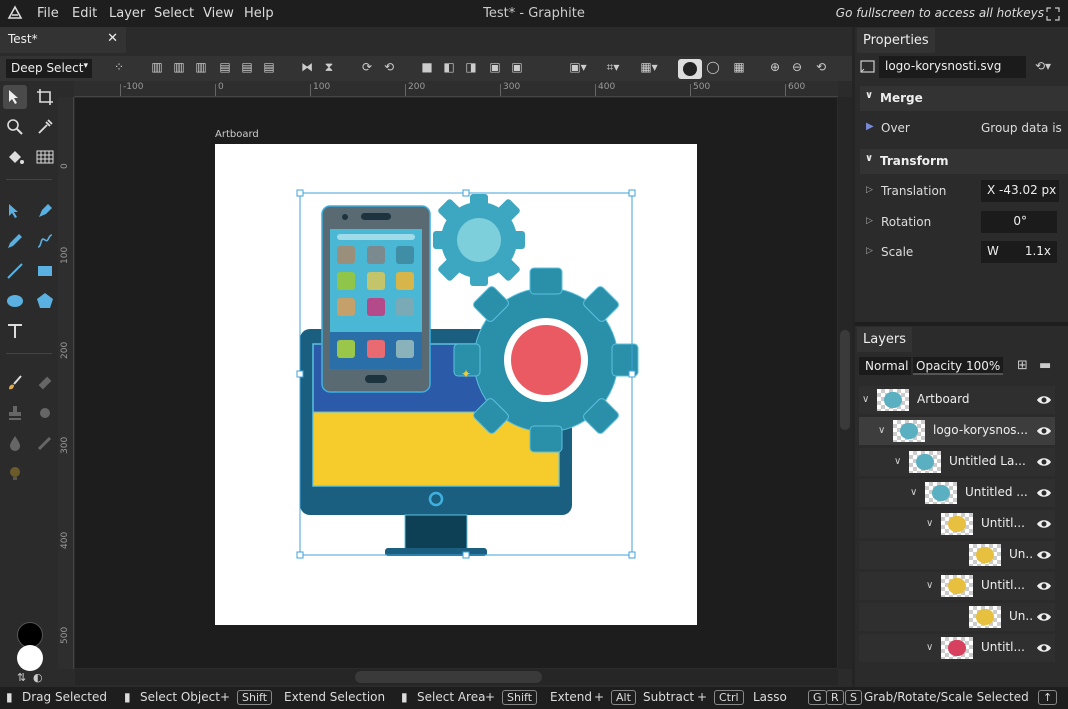 Image resolution: width=1068 pixels, height=709 pixels. What do you see at coordinates (15, 211) in the screenshot?
I see `path-tool` at bounding box center [15, 211].